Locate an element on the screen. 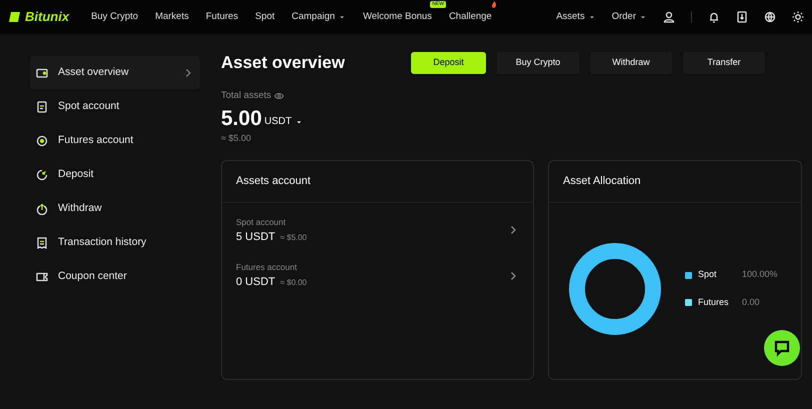 Image resolution: width=812 pixels, height=409 pixels. action-button: Buy Crypto is located at coordinates (538, 63).